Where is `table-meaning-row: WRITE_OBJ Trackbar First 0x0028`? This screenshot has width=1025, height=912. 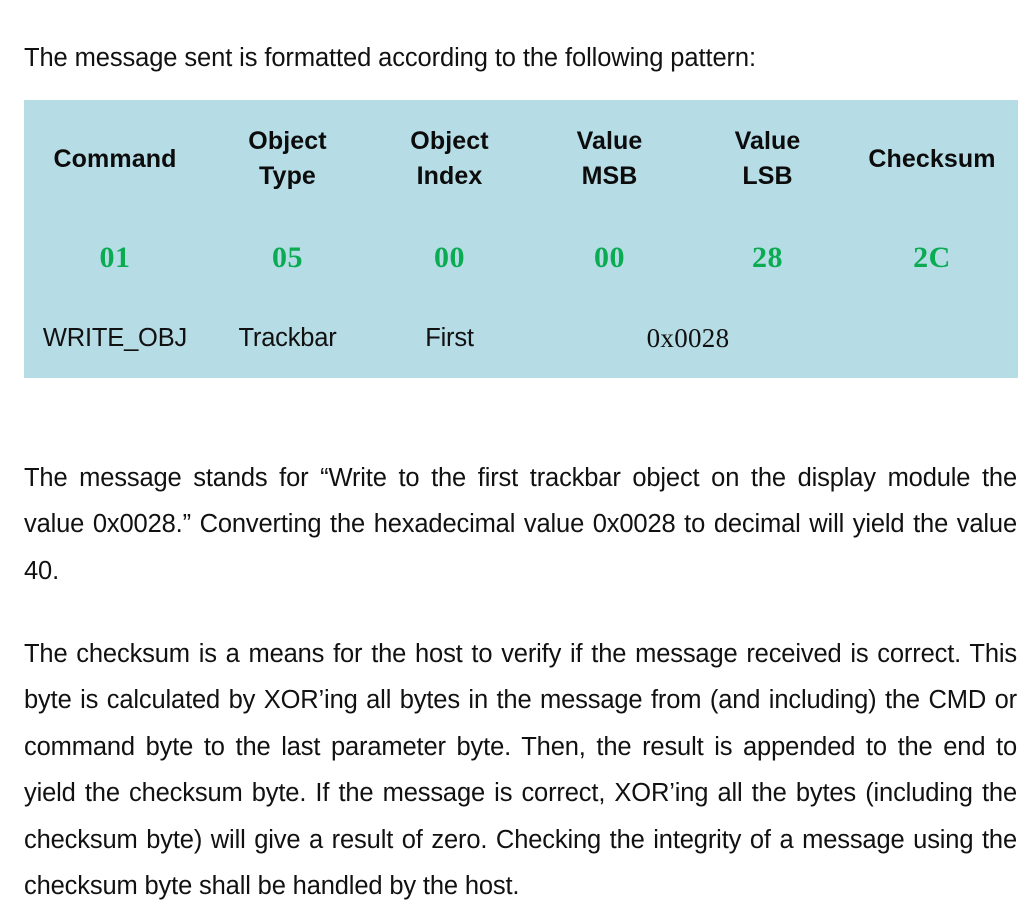
table-meaning-row: WRITE_OBJ Trackbar First 0x0028 is located at coordinates (521, 338).